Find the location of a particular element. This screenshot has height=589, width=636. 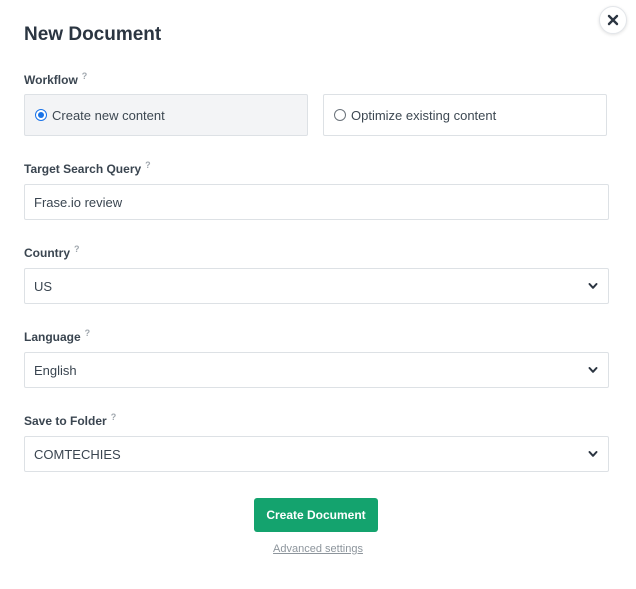

workflow-option-optimize: Optimize existing content is located at coordinates (465, 115).